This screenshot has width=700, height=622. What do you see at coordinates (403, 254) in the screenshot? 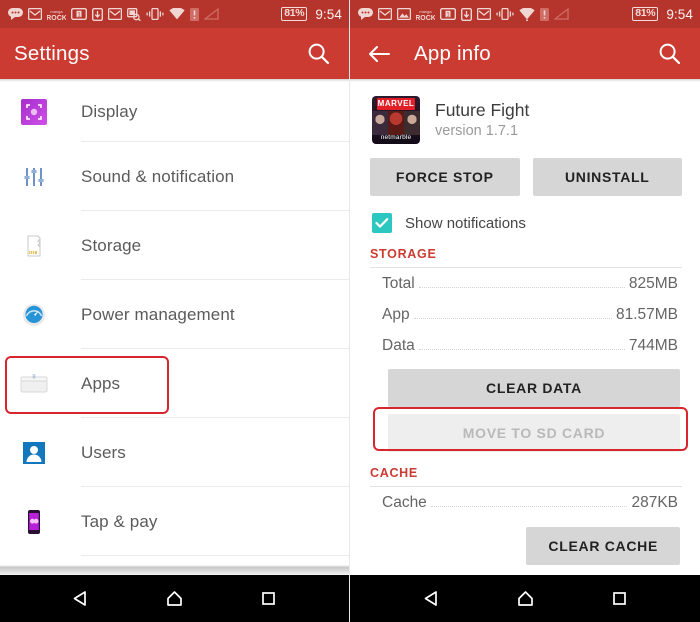
I see `storage-section-header: STORAGE` at bounding box center [403, 254].